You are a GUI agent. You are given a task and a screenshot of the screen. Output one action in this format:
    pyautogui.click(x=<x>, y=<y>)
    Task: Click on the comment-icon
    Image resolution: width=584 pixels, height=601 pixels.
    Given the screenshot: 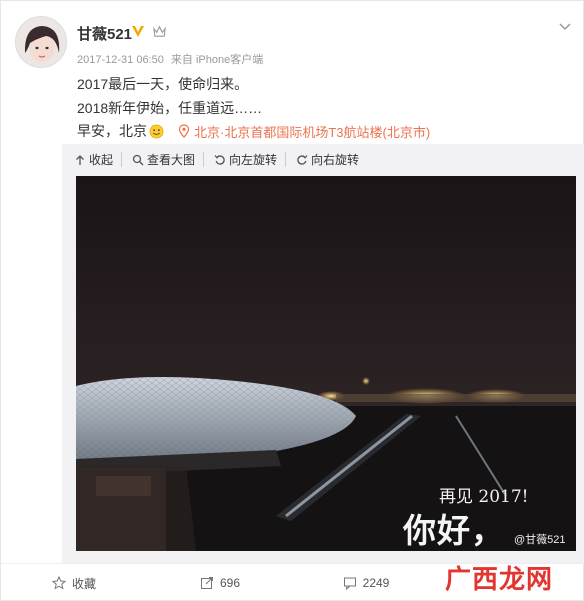 What is the action you would take?
    pyautogui.click(x=349, y=583)
    